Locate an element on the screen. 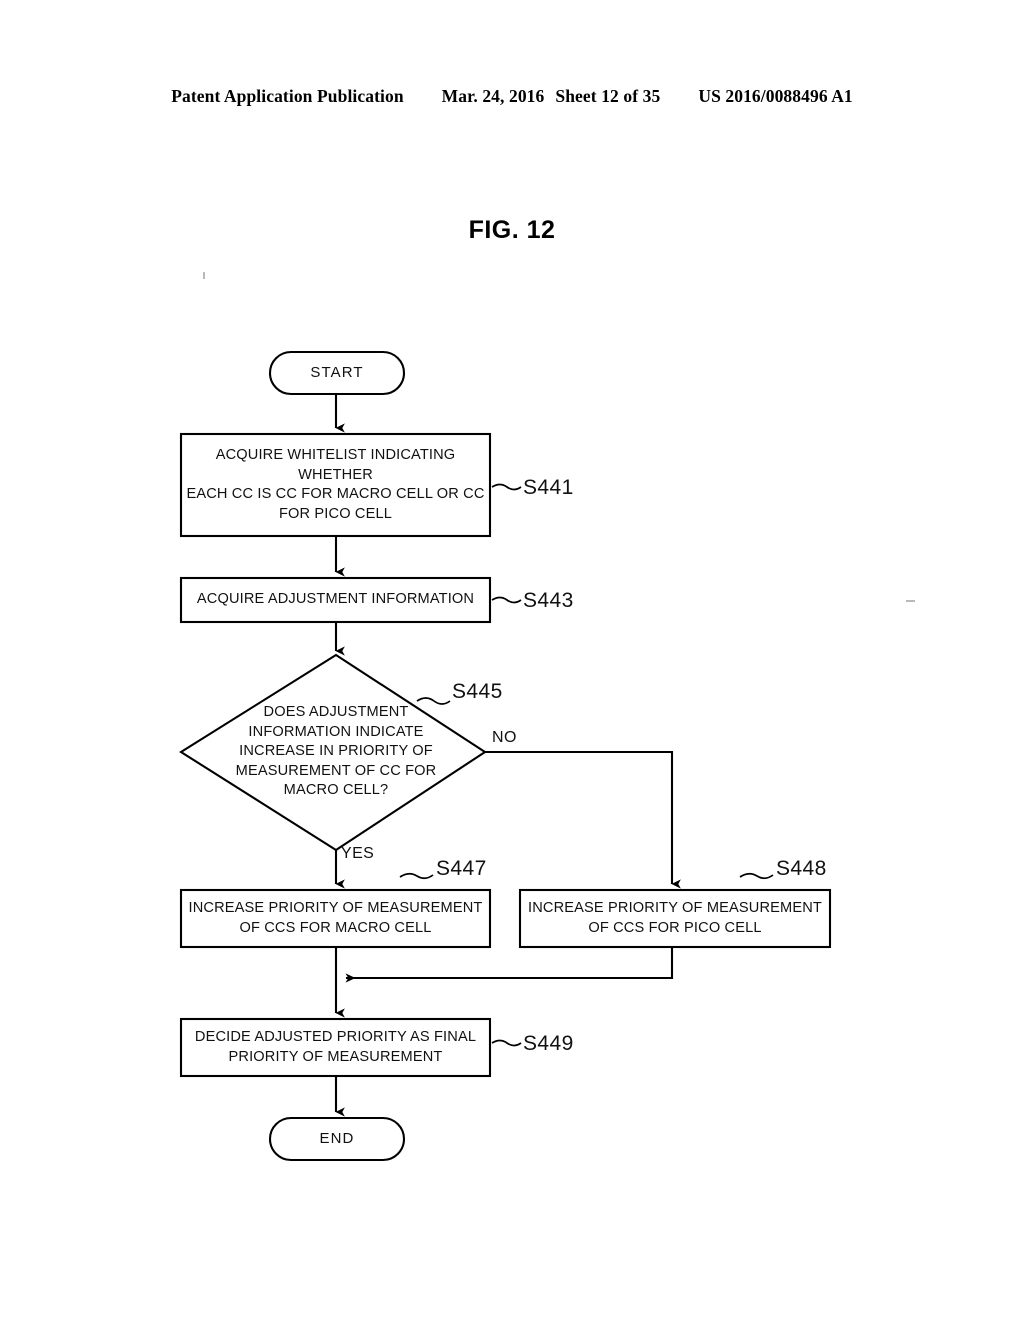 The image size is (1024, 1320). ref-label-s441: S441 is located at coordinates (548, 487).